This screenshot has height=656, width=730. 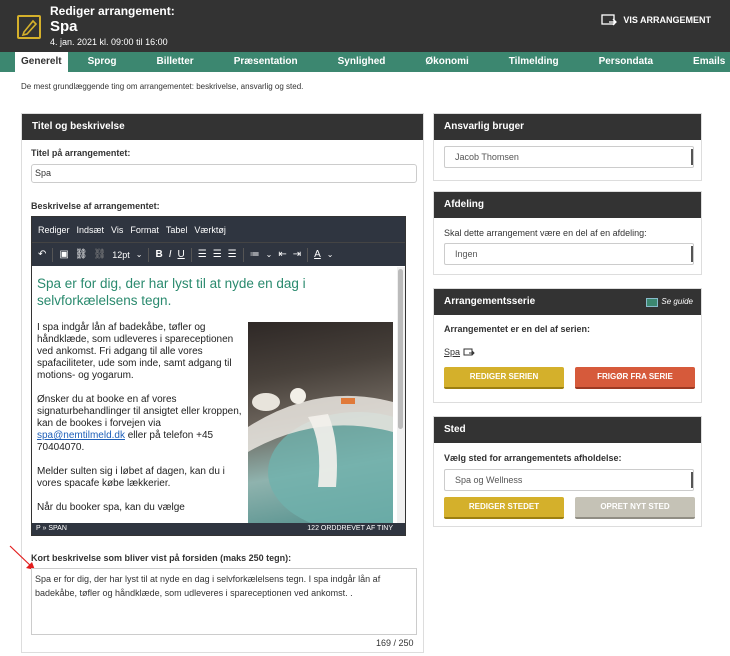 I want to click on menu-tabel: Tabel, so click(x=177, y=230).